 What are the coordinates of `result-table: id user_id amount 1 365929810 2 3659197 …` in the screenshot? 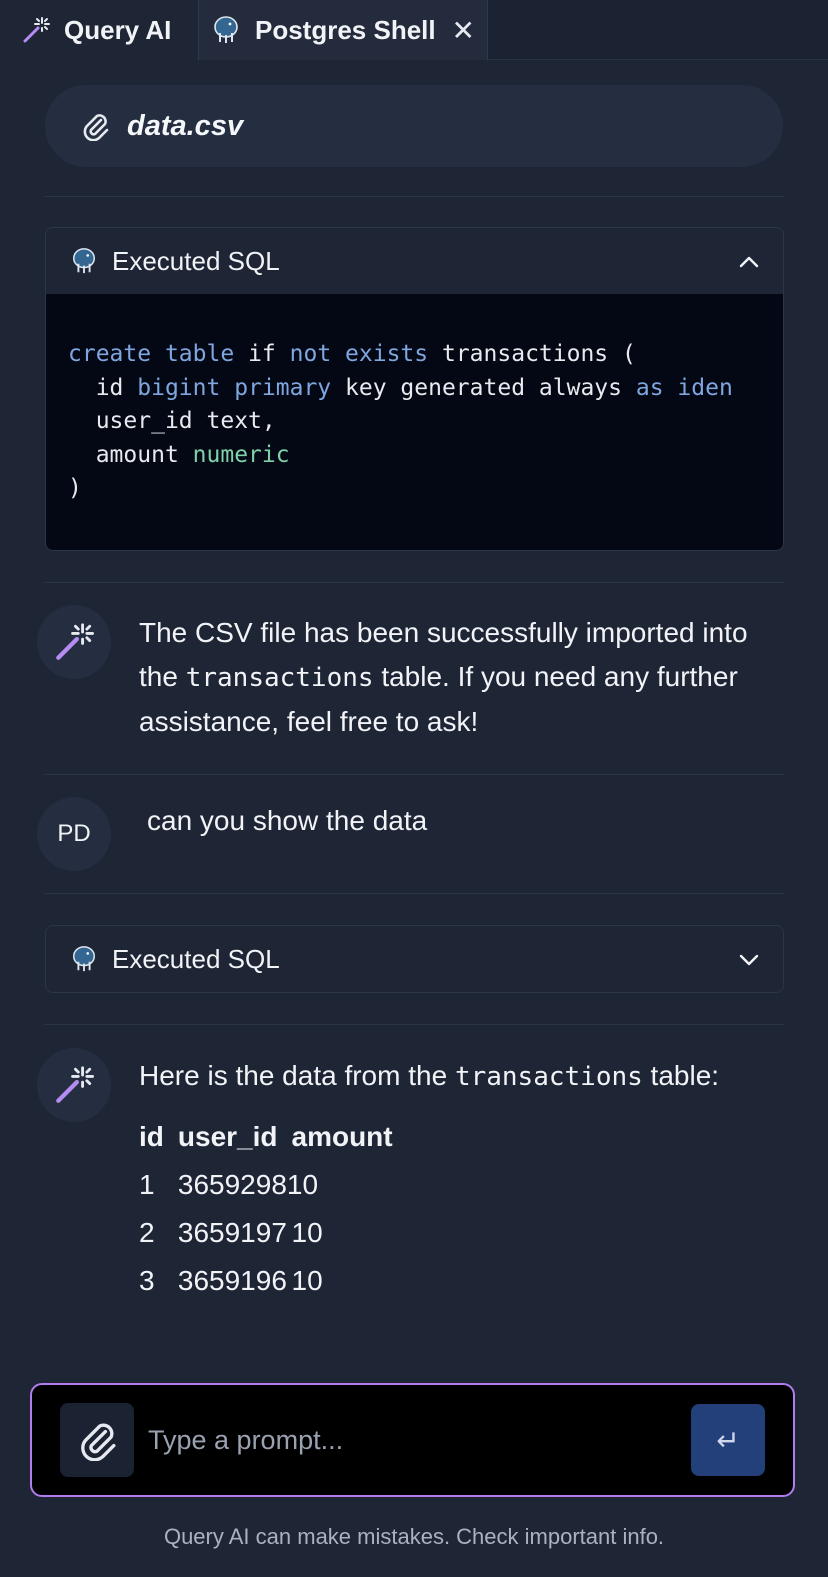 It's located at (273, 1211).